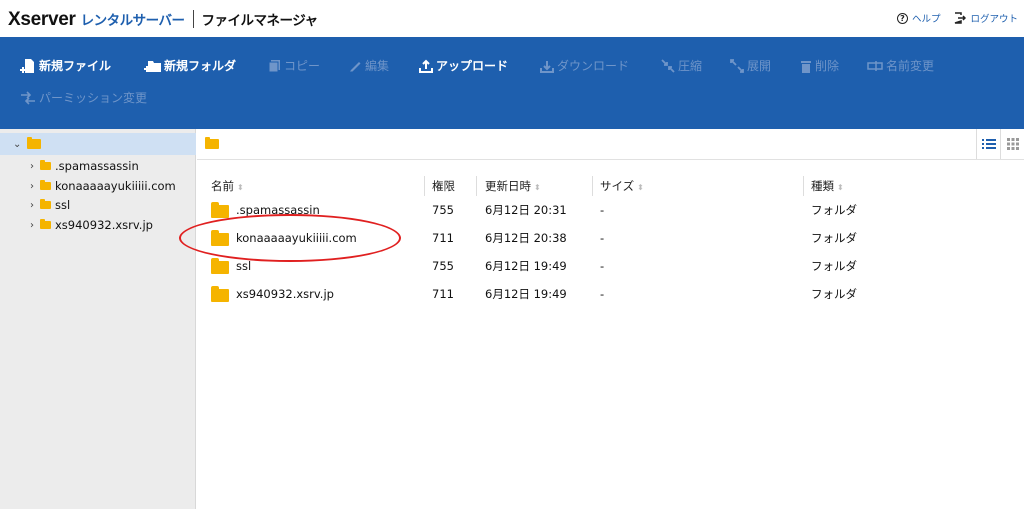  I want to click on logout-icon, so click(961, 18).